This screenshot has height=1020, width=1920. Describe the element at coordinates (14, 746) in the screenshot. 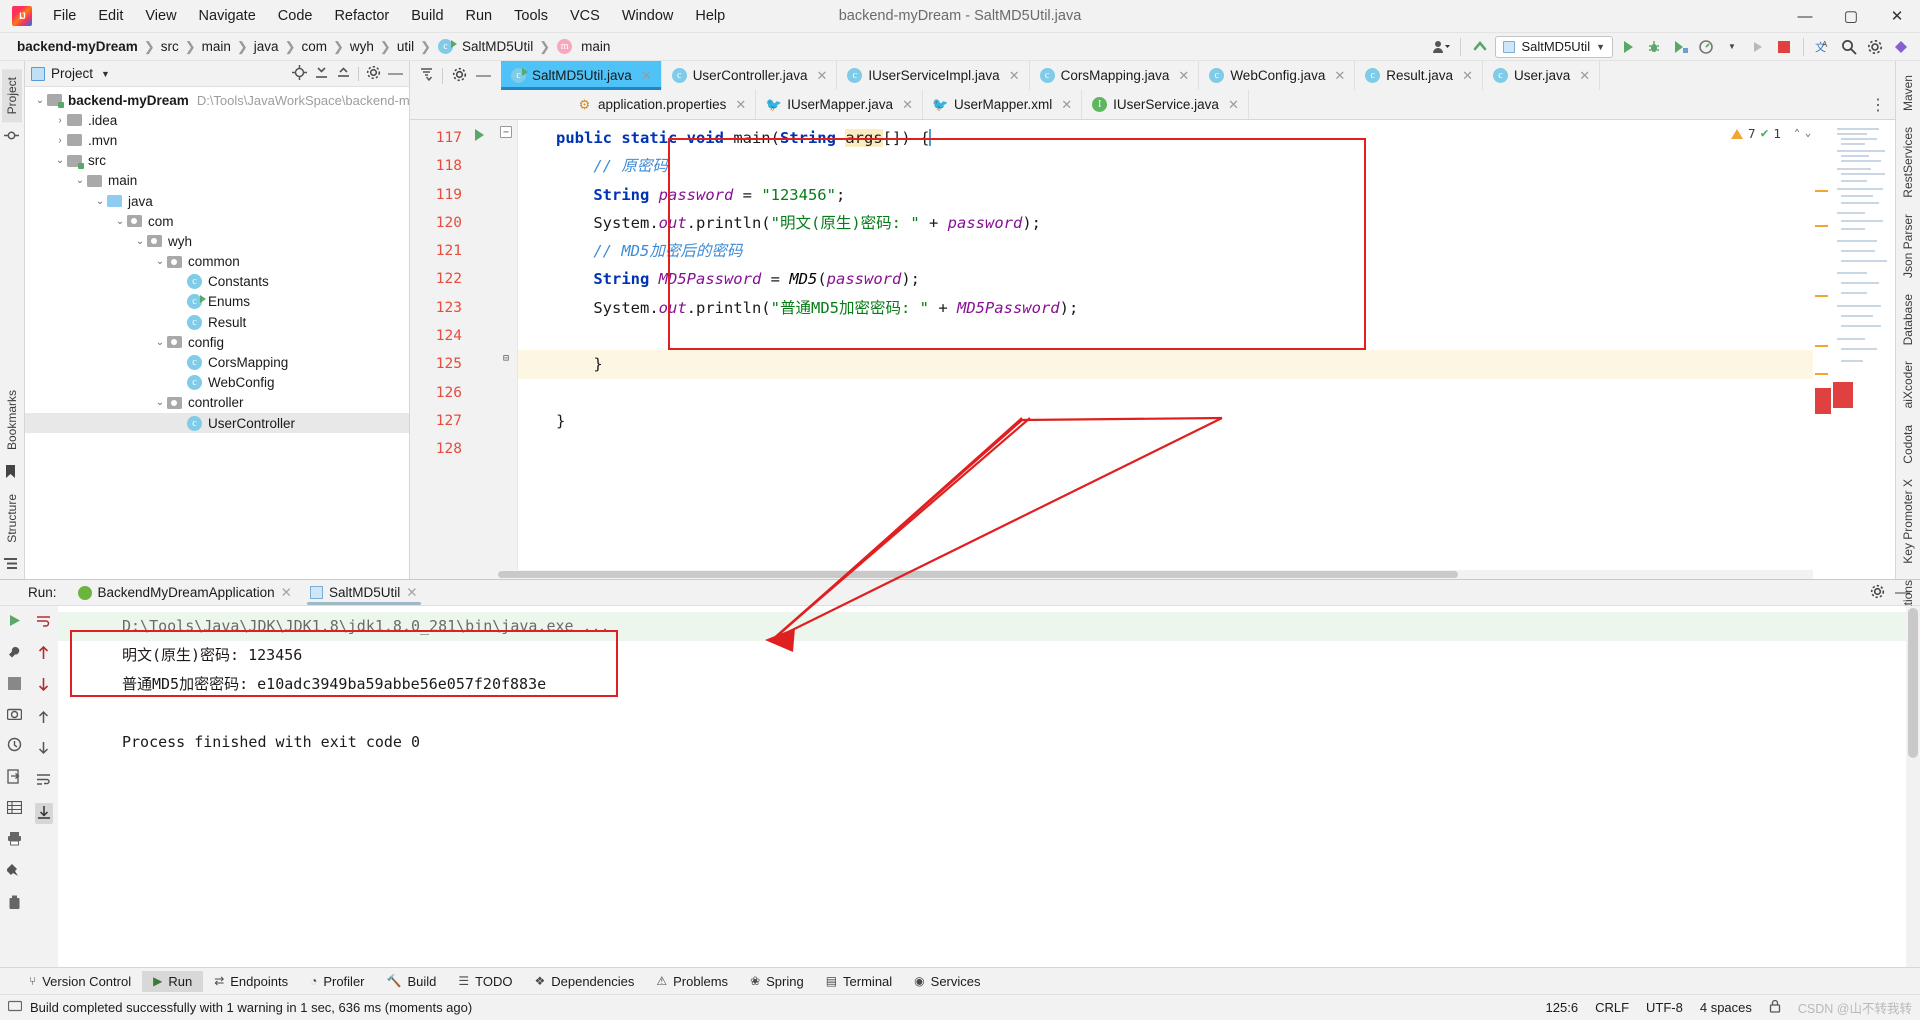

I see `thread-dump-icon` at that location.